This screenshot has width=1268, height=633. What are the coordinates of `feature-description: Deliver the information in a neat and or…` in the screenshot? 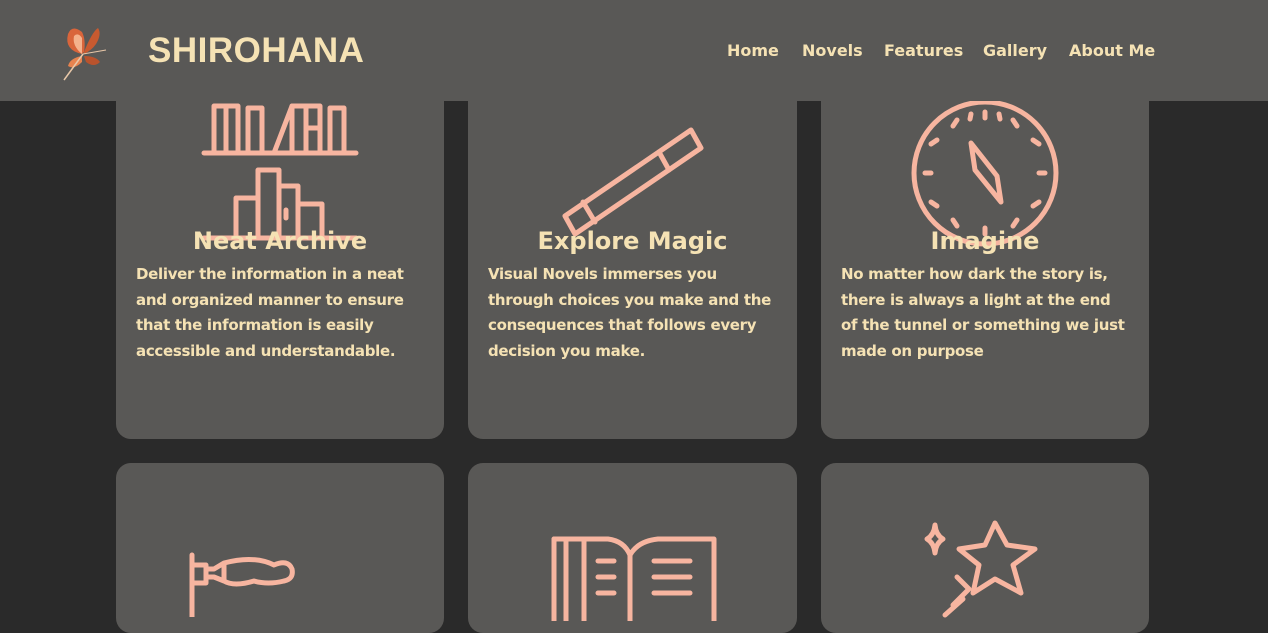 It's located at (270, 312).